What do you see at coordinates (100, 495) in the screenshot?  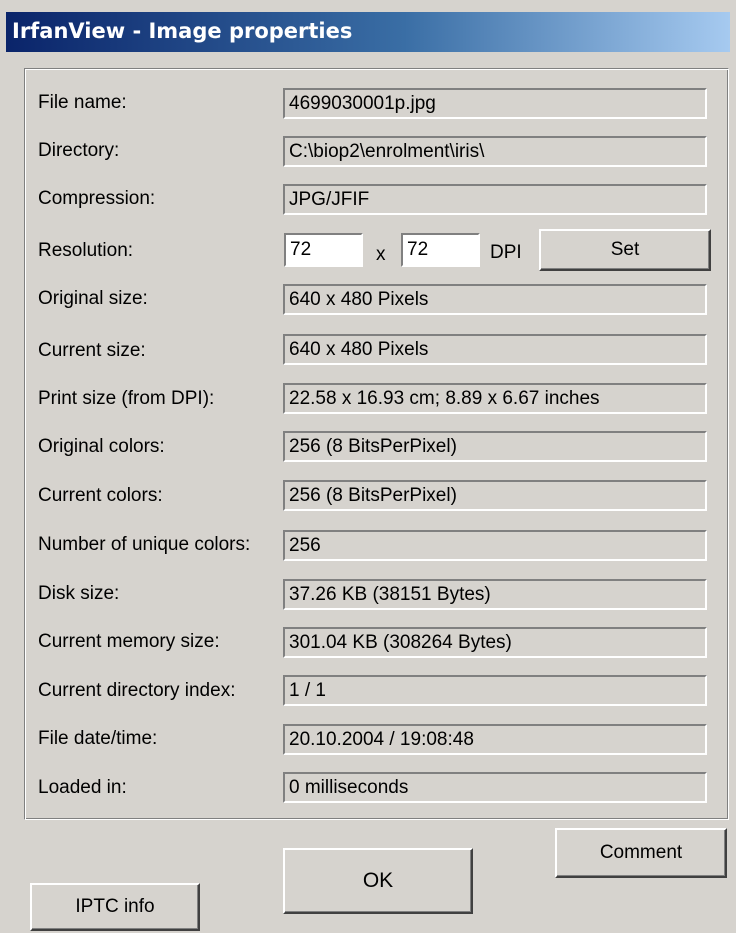 I see `current-colors-label: Current colors:` at bounding box center [100, 495].